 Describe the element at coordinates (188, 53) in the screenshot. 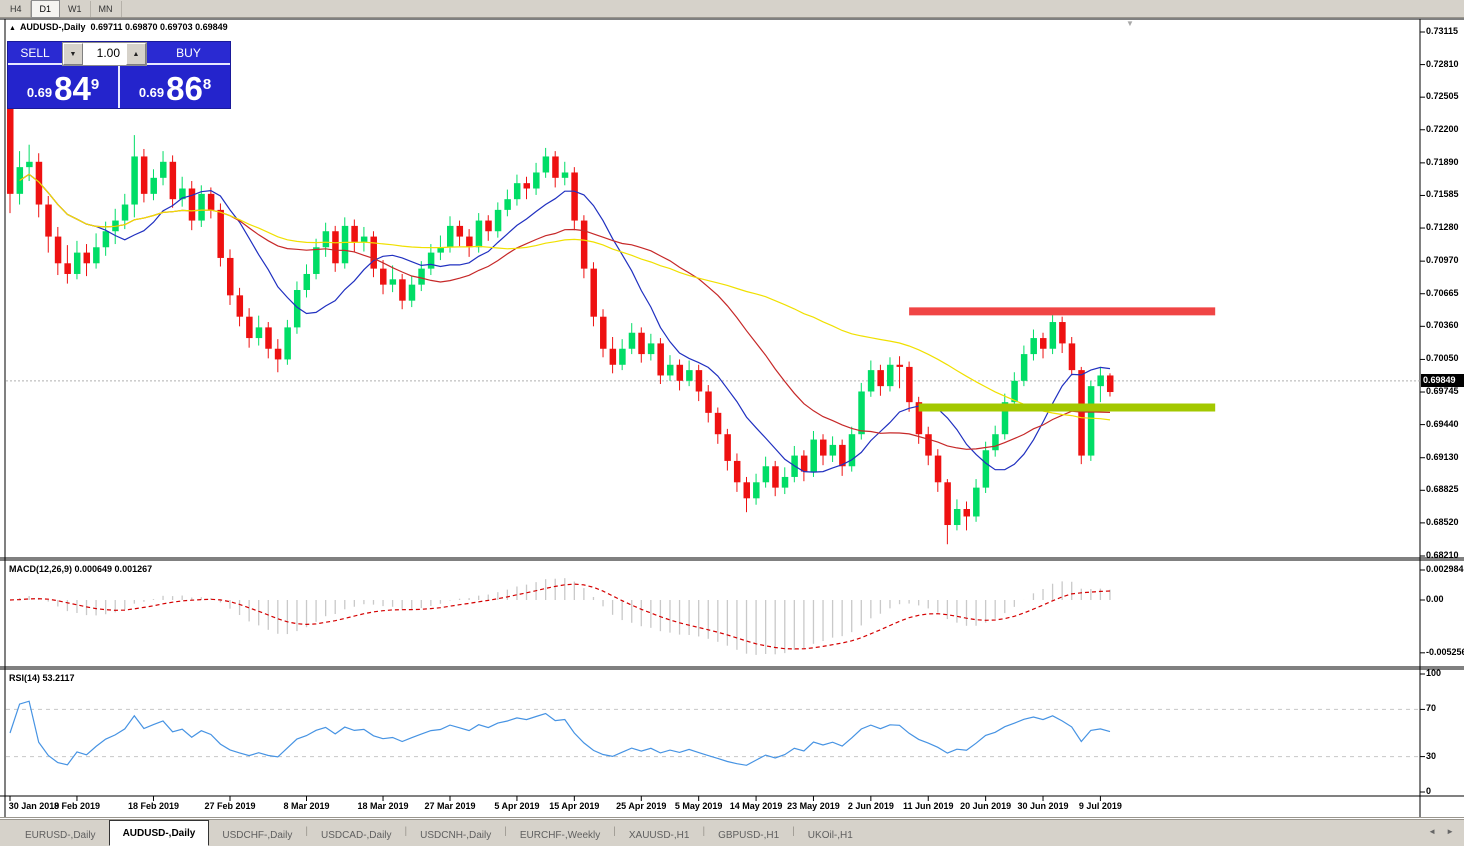

I see `buy-button: BUY` at that location.